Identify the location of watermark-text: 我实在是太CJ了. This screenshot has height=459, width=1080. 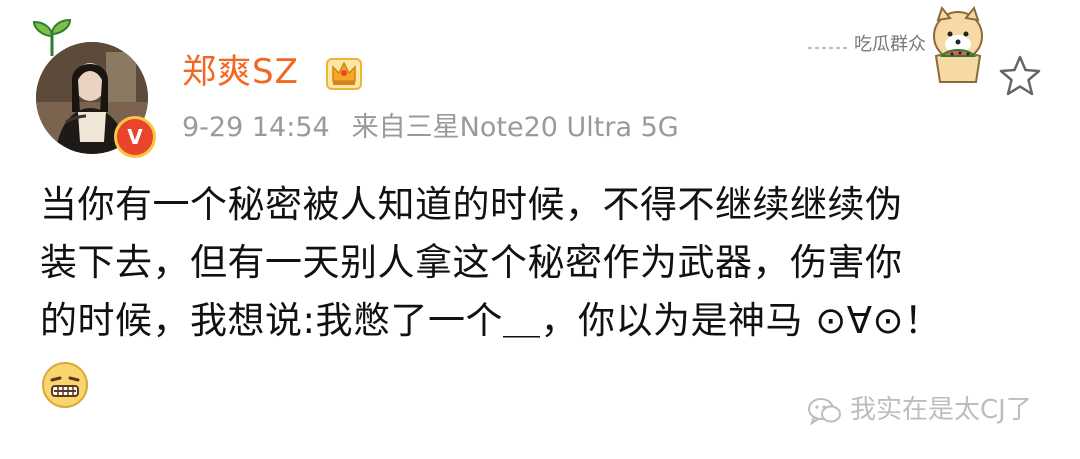
(941, 410).